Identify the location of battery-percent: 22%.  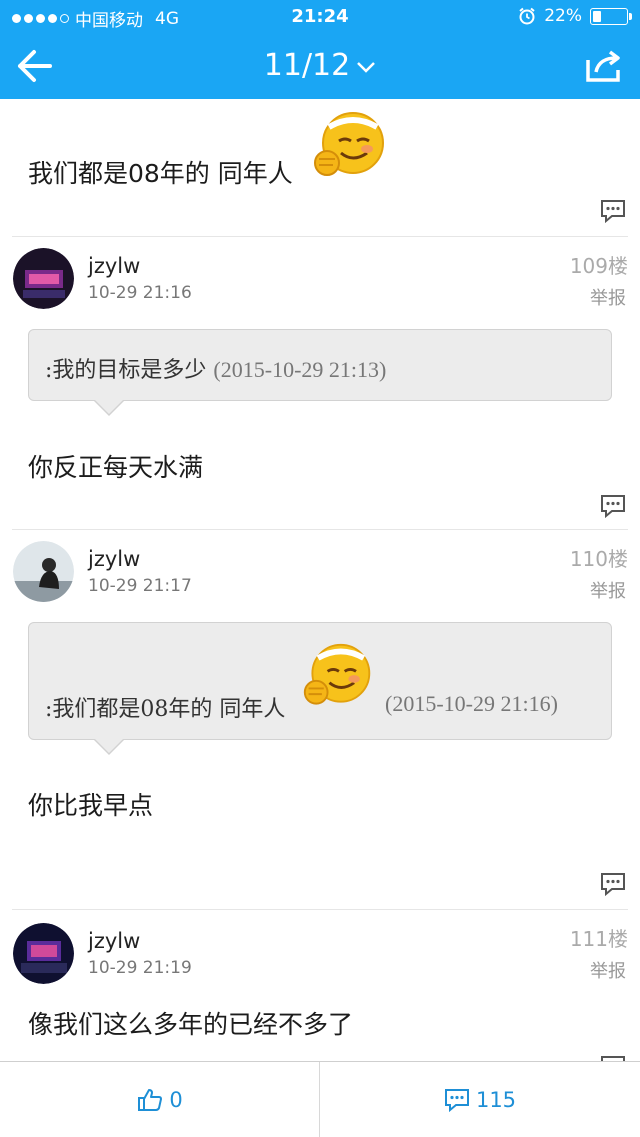
(563, 16).